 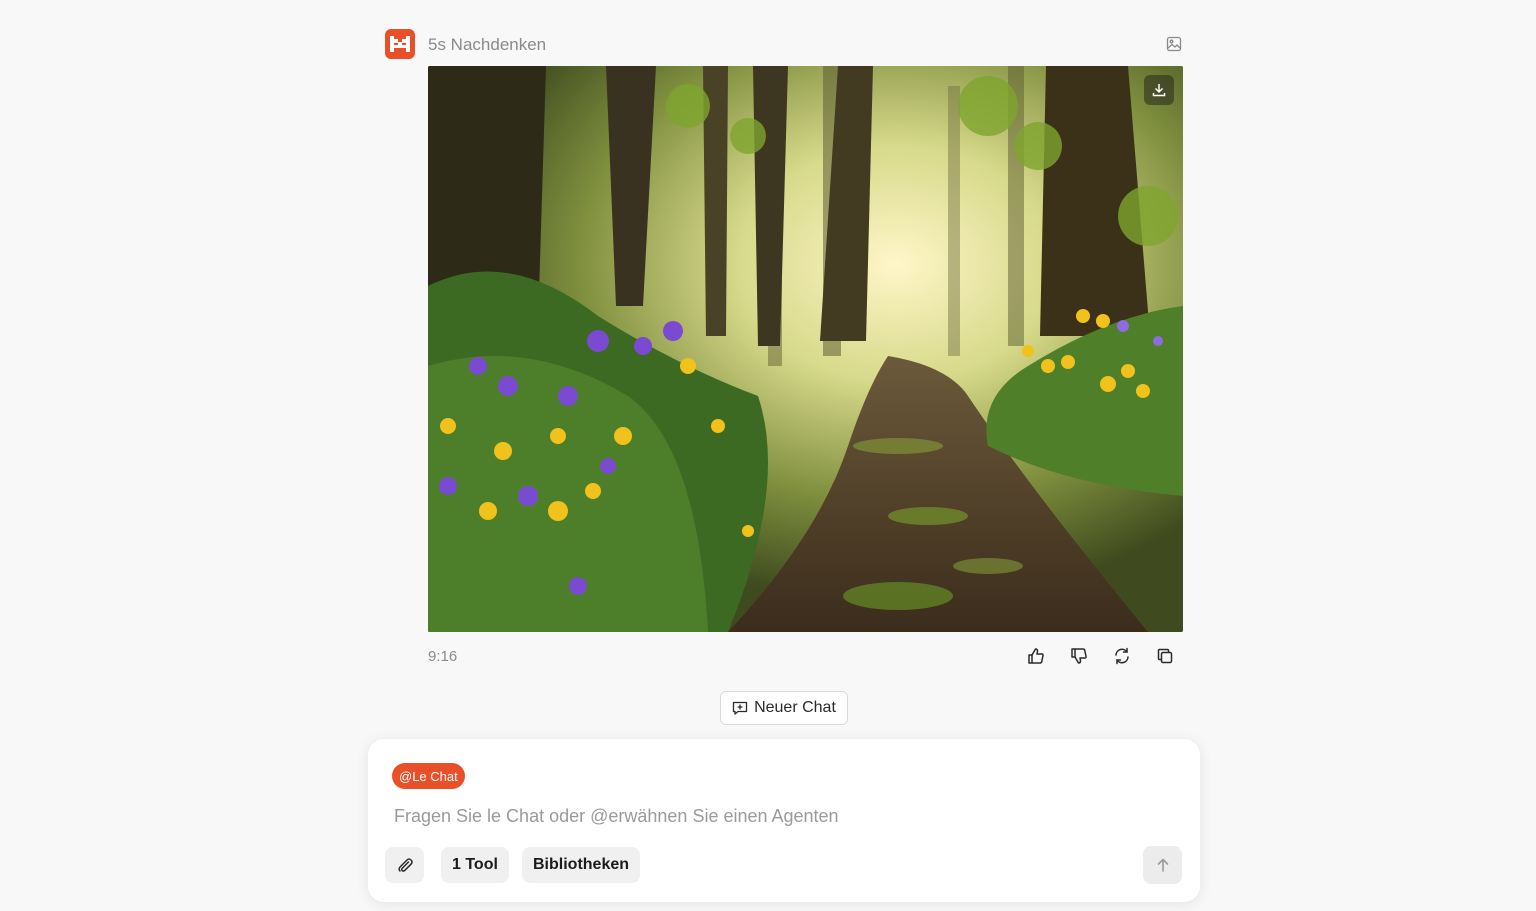 I want to click on message-composer: @Le Chat 1 Tool Bibliotheken, so click(x=784, y=820).